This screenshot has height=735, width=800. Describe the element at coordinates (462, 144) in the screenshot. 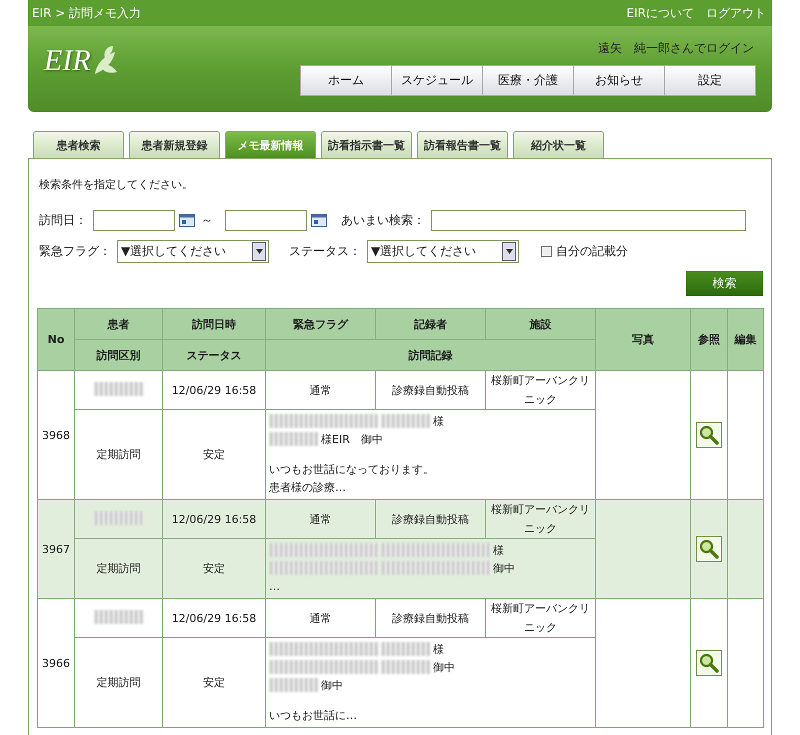

I see `tab: 訪看報告書一覧` at that location.